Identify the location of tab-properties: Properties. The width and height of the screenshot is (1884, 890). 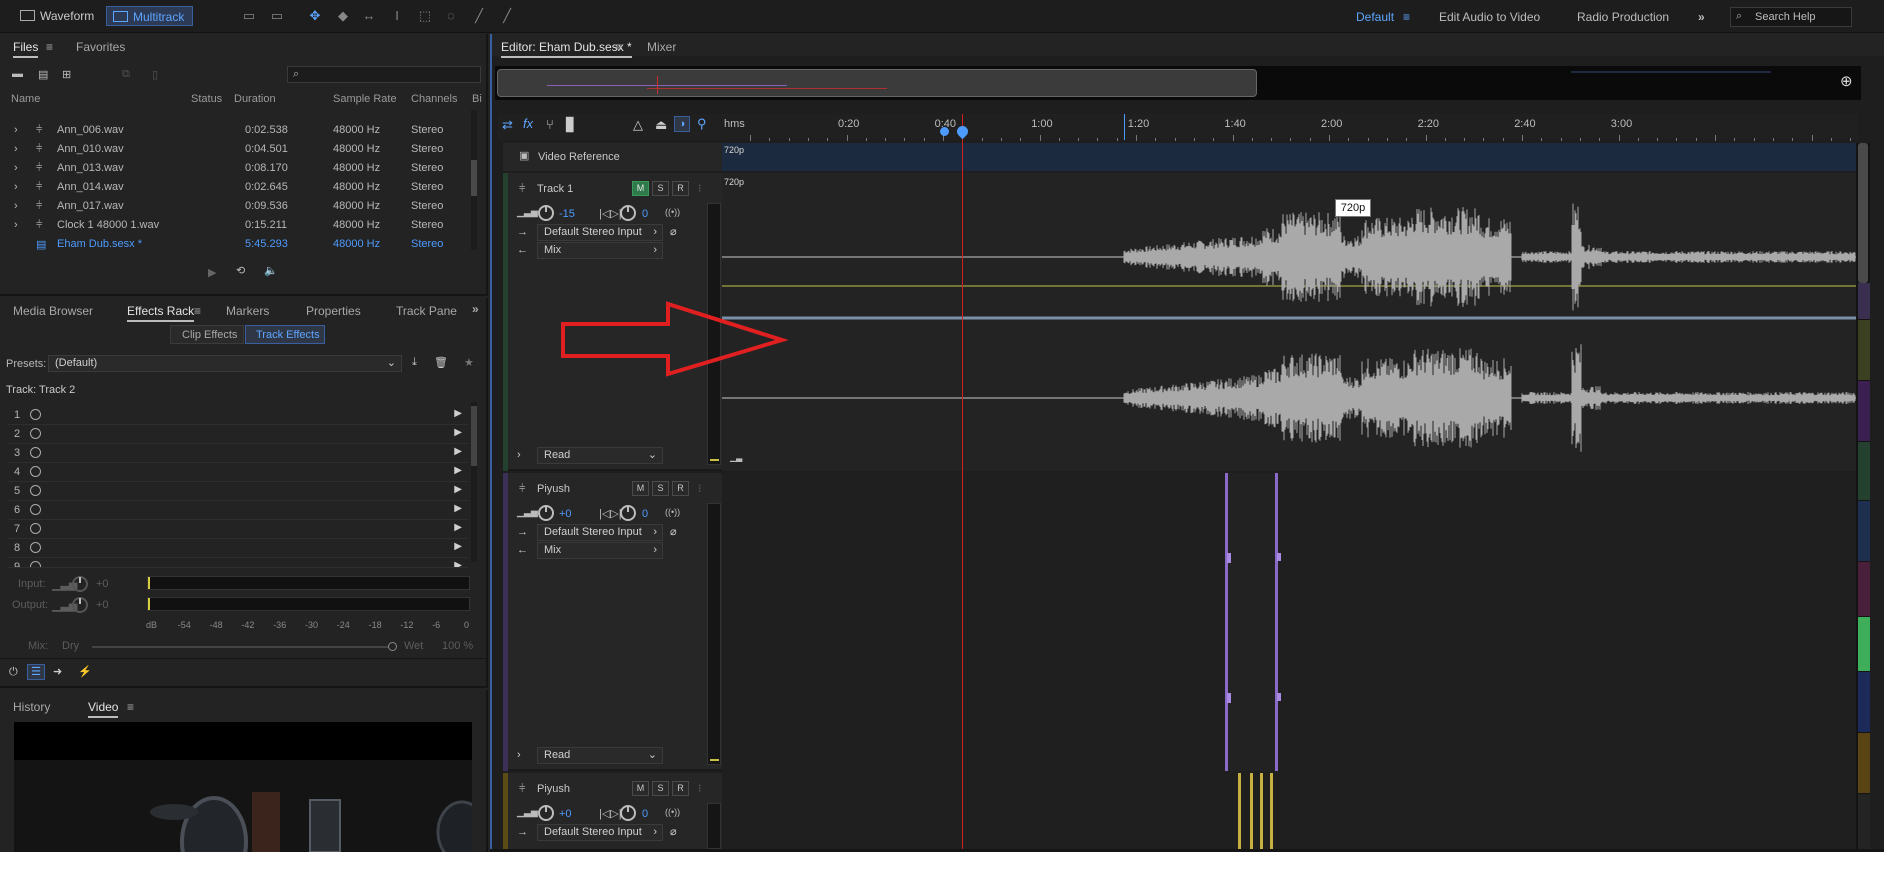
(333, 311).